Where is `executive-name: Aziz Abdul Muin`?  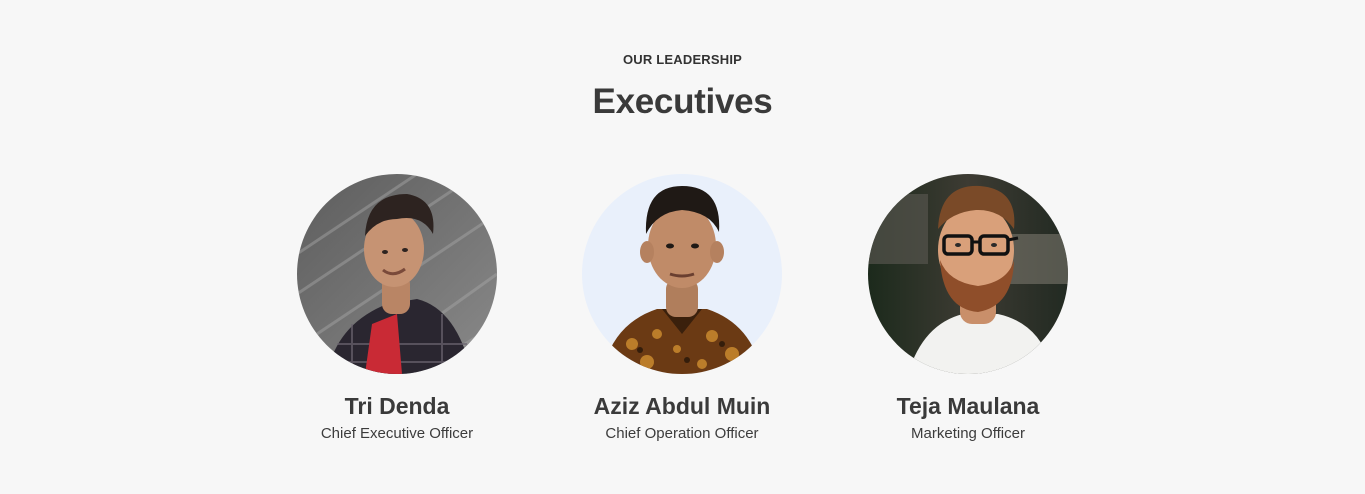 executive-name: Aziz Abdul Muin is located at coordinates (682, 406).